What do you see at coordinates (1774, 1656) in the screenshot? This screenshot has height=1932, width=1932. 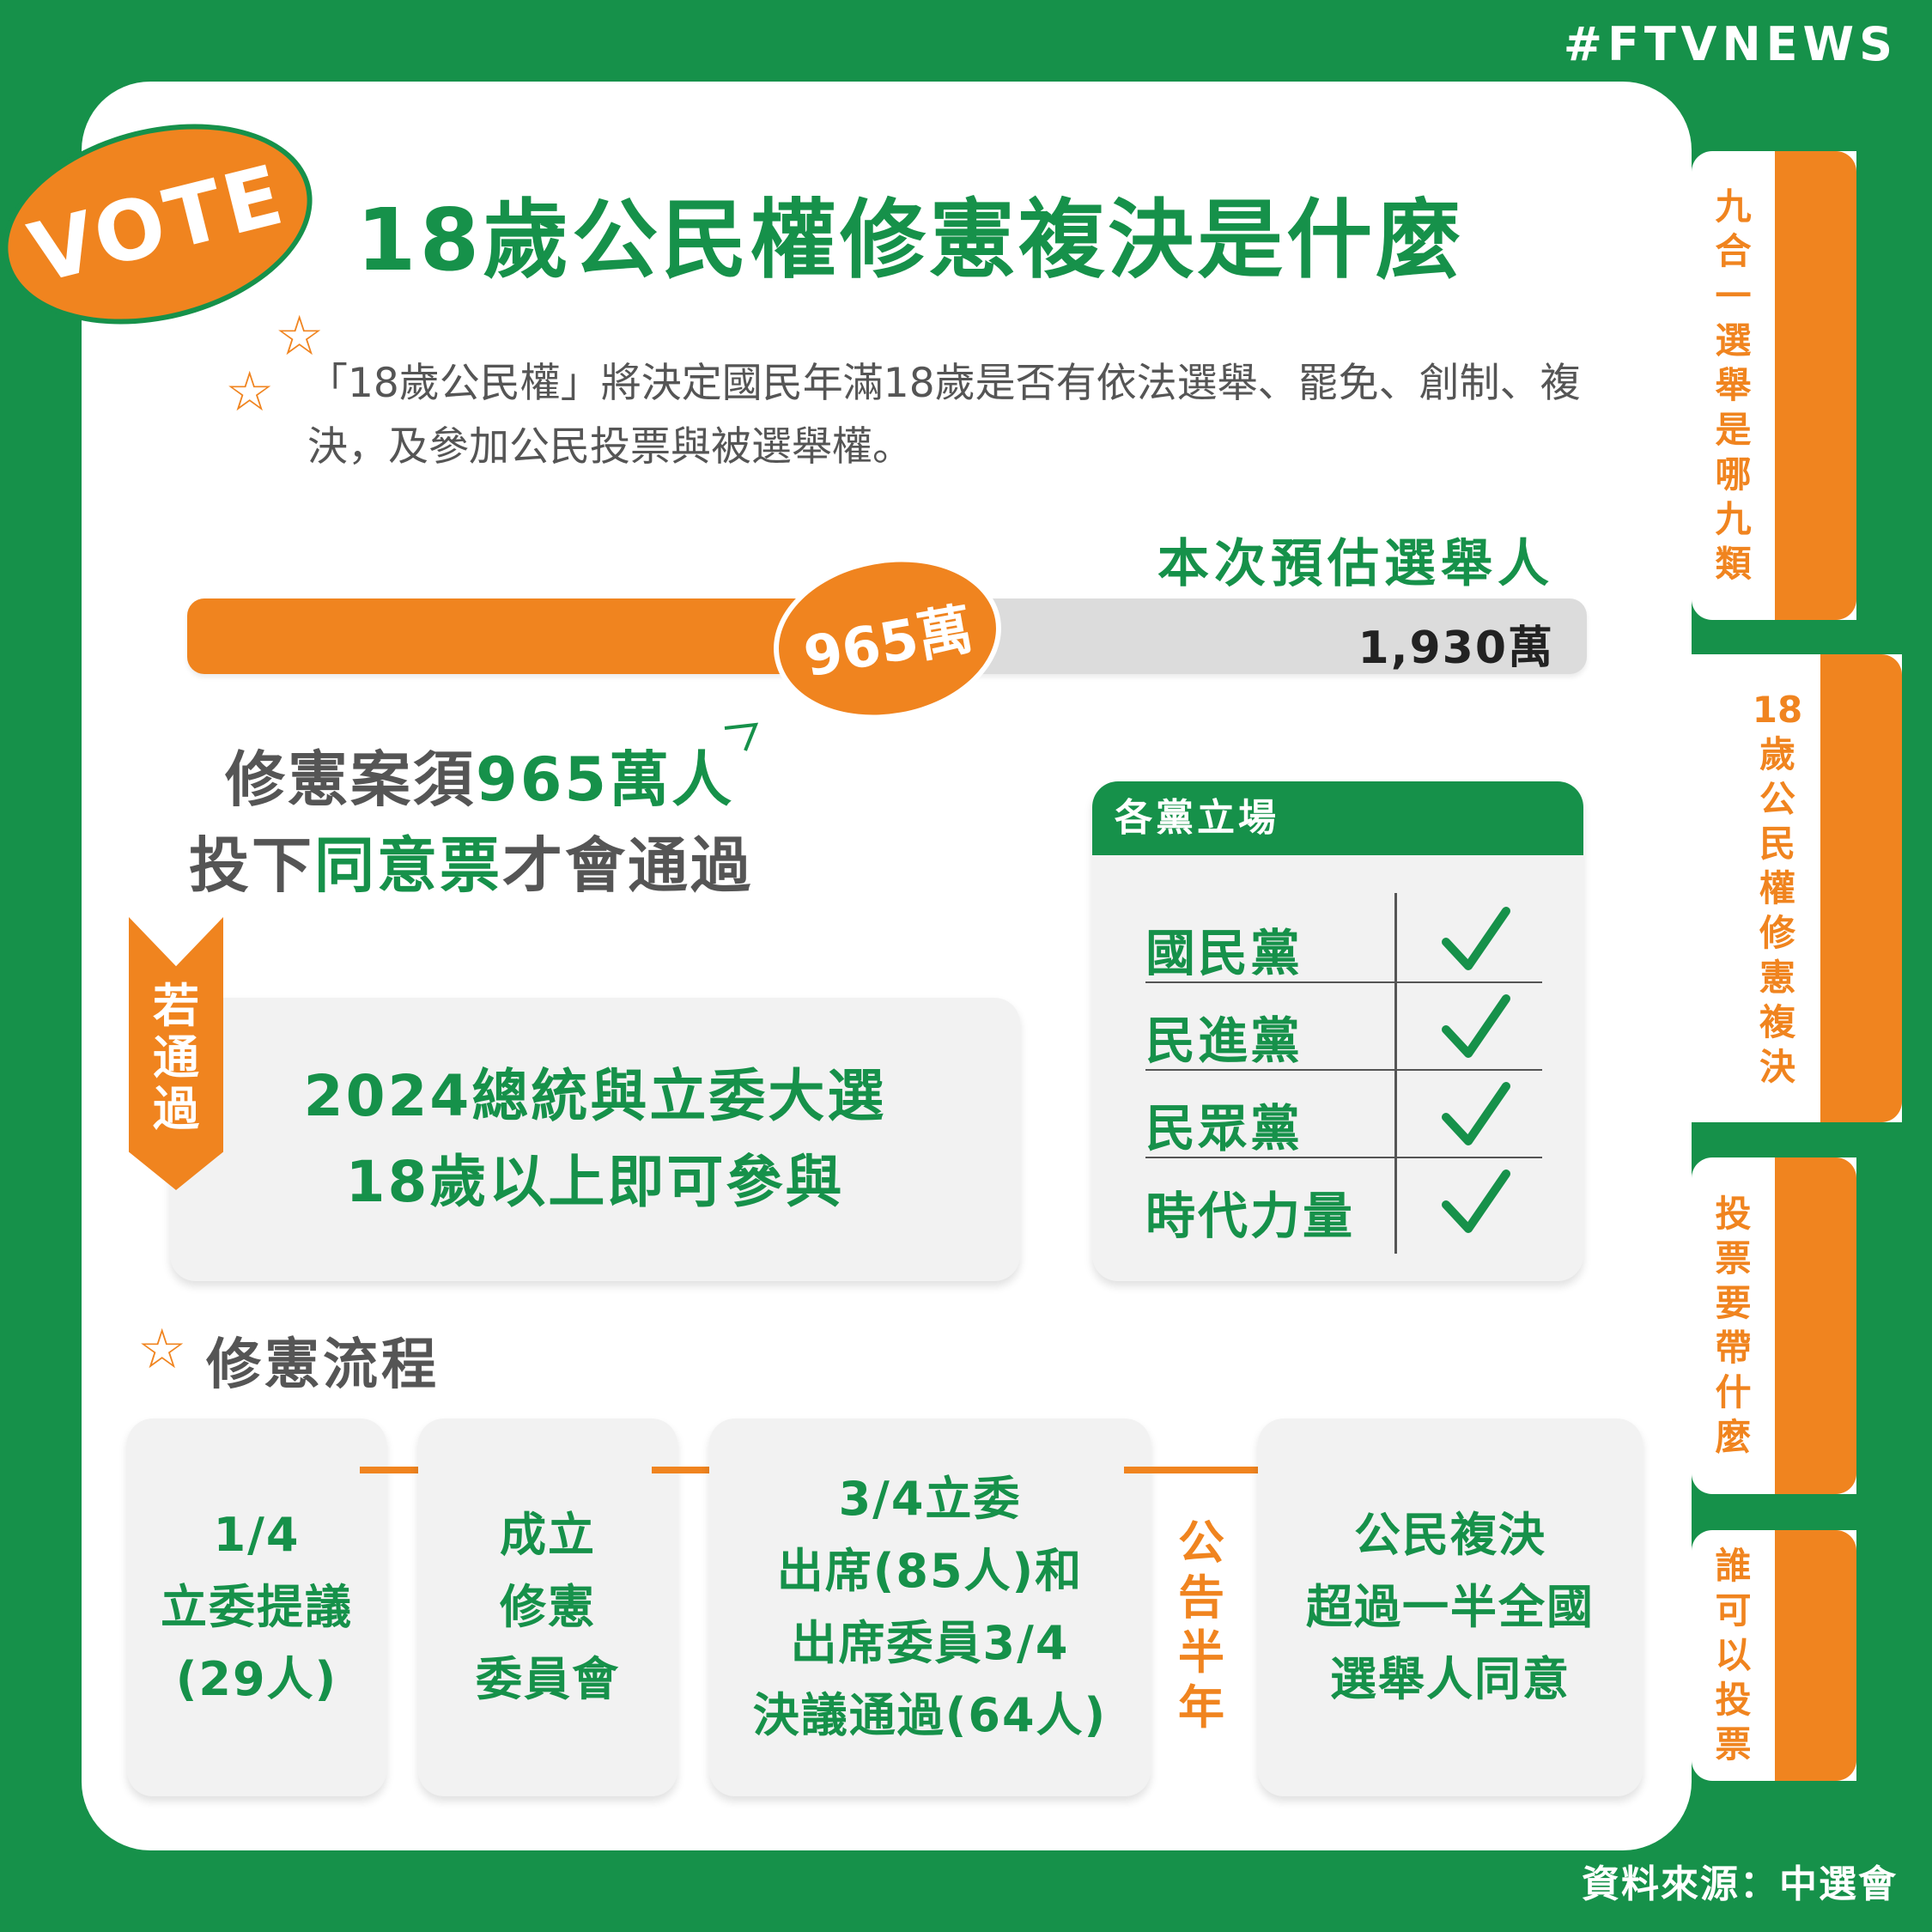 I see `side-tab-4: 誰可以投票` at bounding box center [1774, 1656].